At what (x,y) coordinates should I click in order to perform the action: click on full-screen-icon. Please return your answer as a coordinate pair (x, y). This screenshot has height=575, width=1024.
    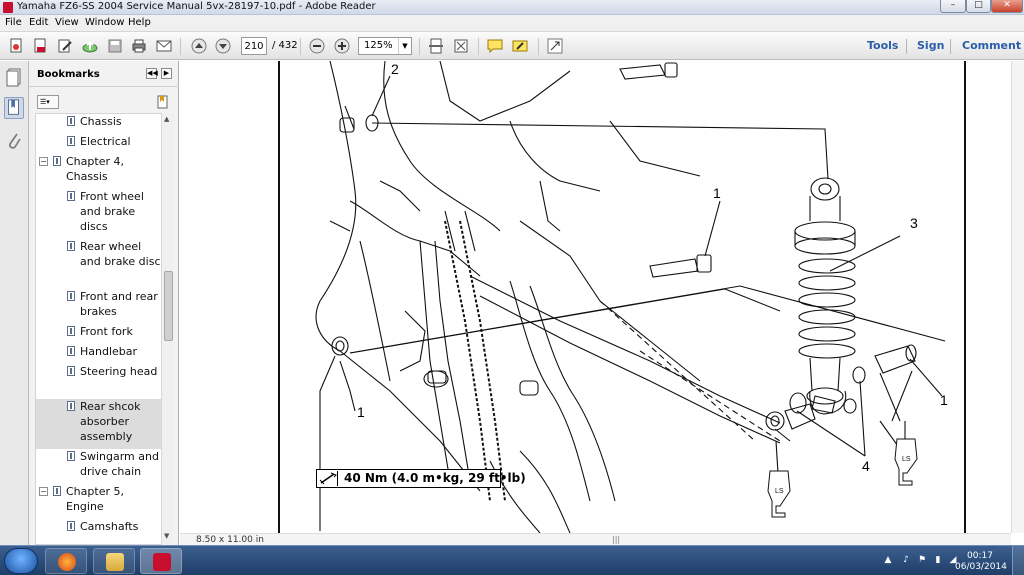
    Looking at the image, I should click on (461, 46).